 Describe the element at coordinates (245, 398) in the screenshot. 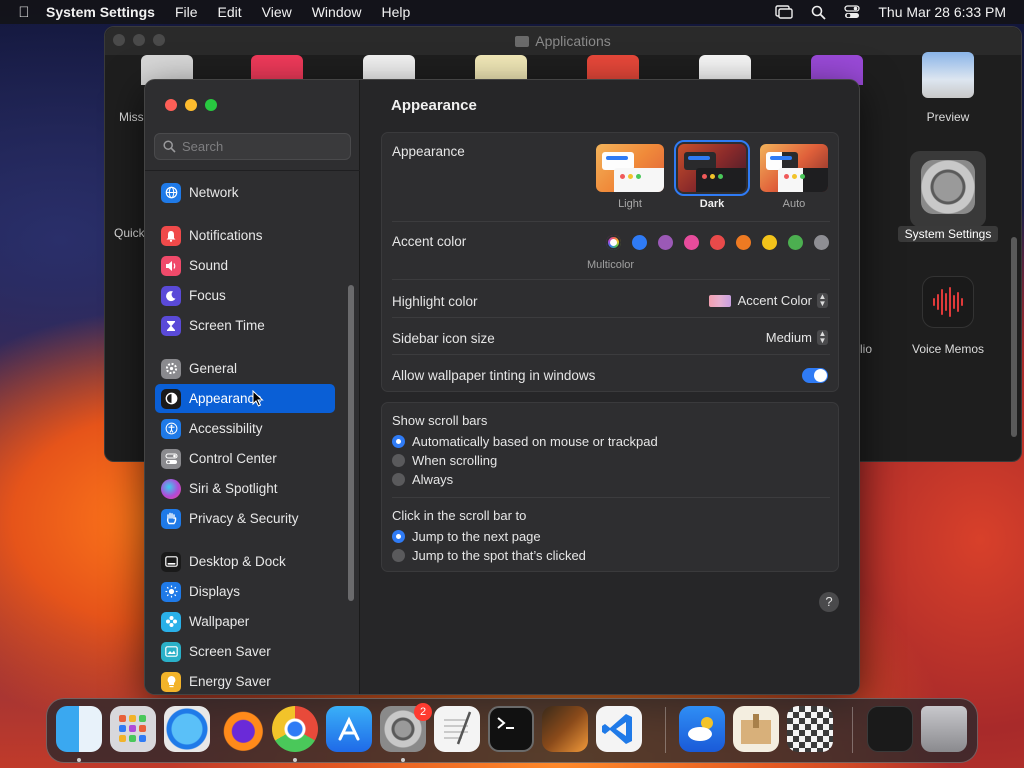

I see `sidebar-item-appearance: Appearance` at that location.